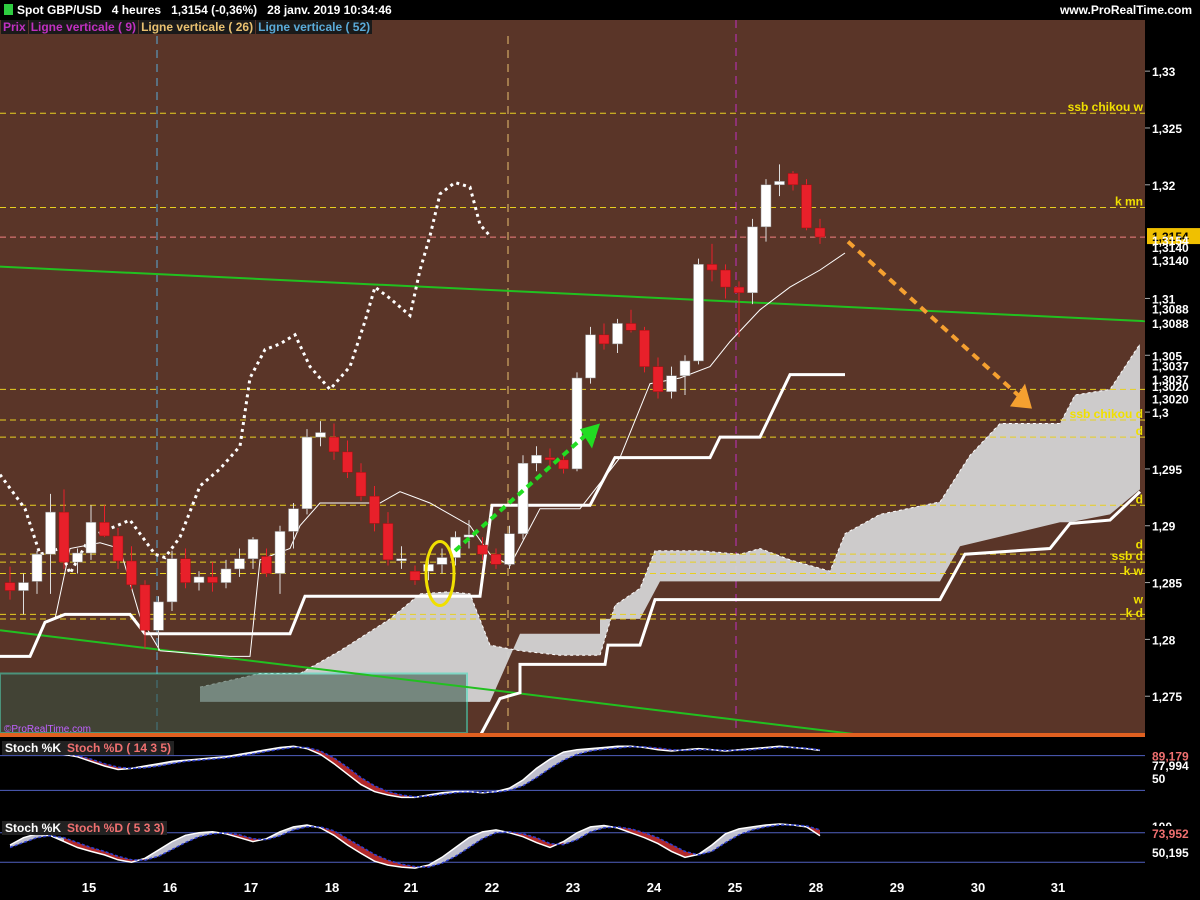  I want to click on y-tick-label: 1,29, so click(1164, 527).